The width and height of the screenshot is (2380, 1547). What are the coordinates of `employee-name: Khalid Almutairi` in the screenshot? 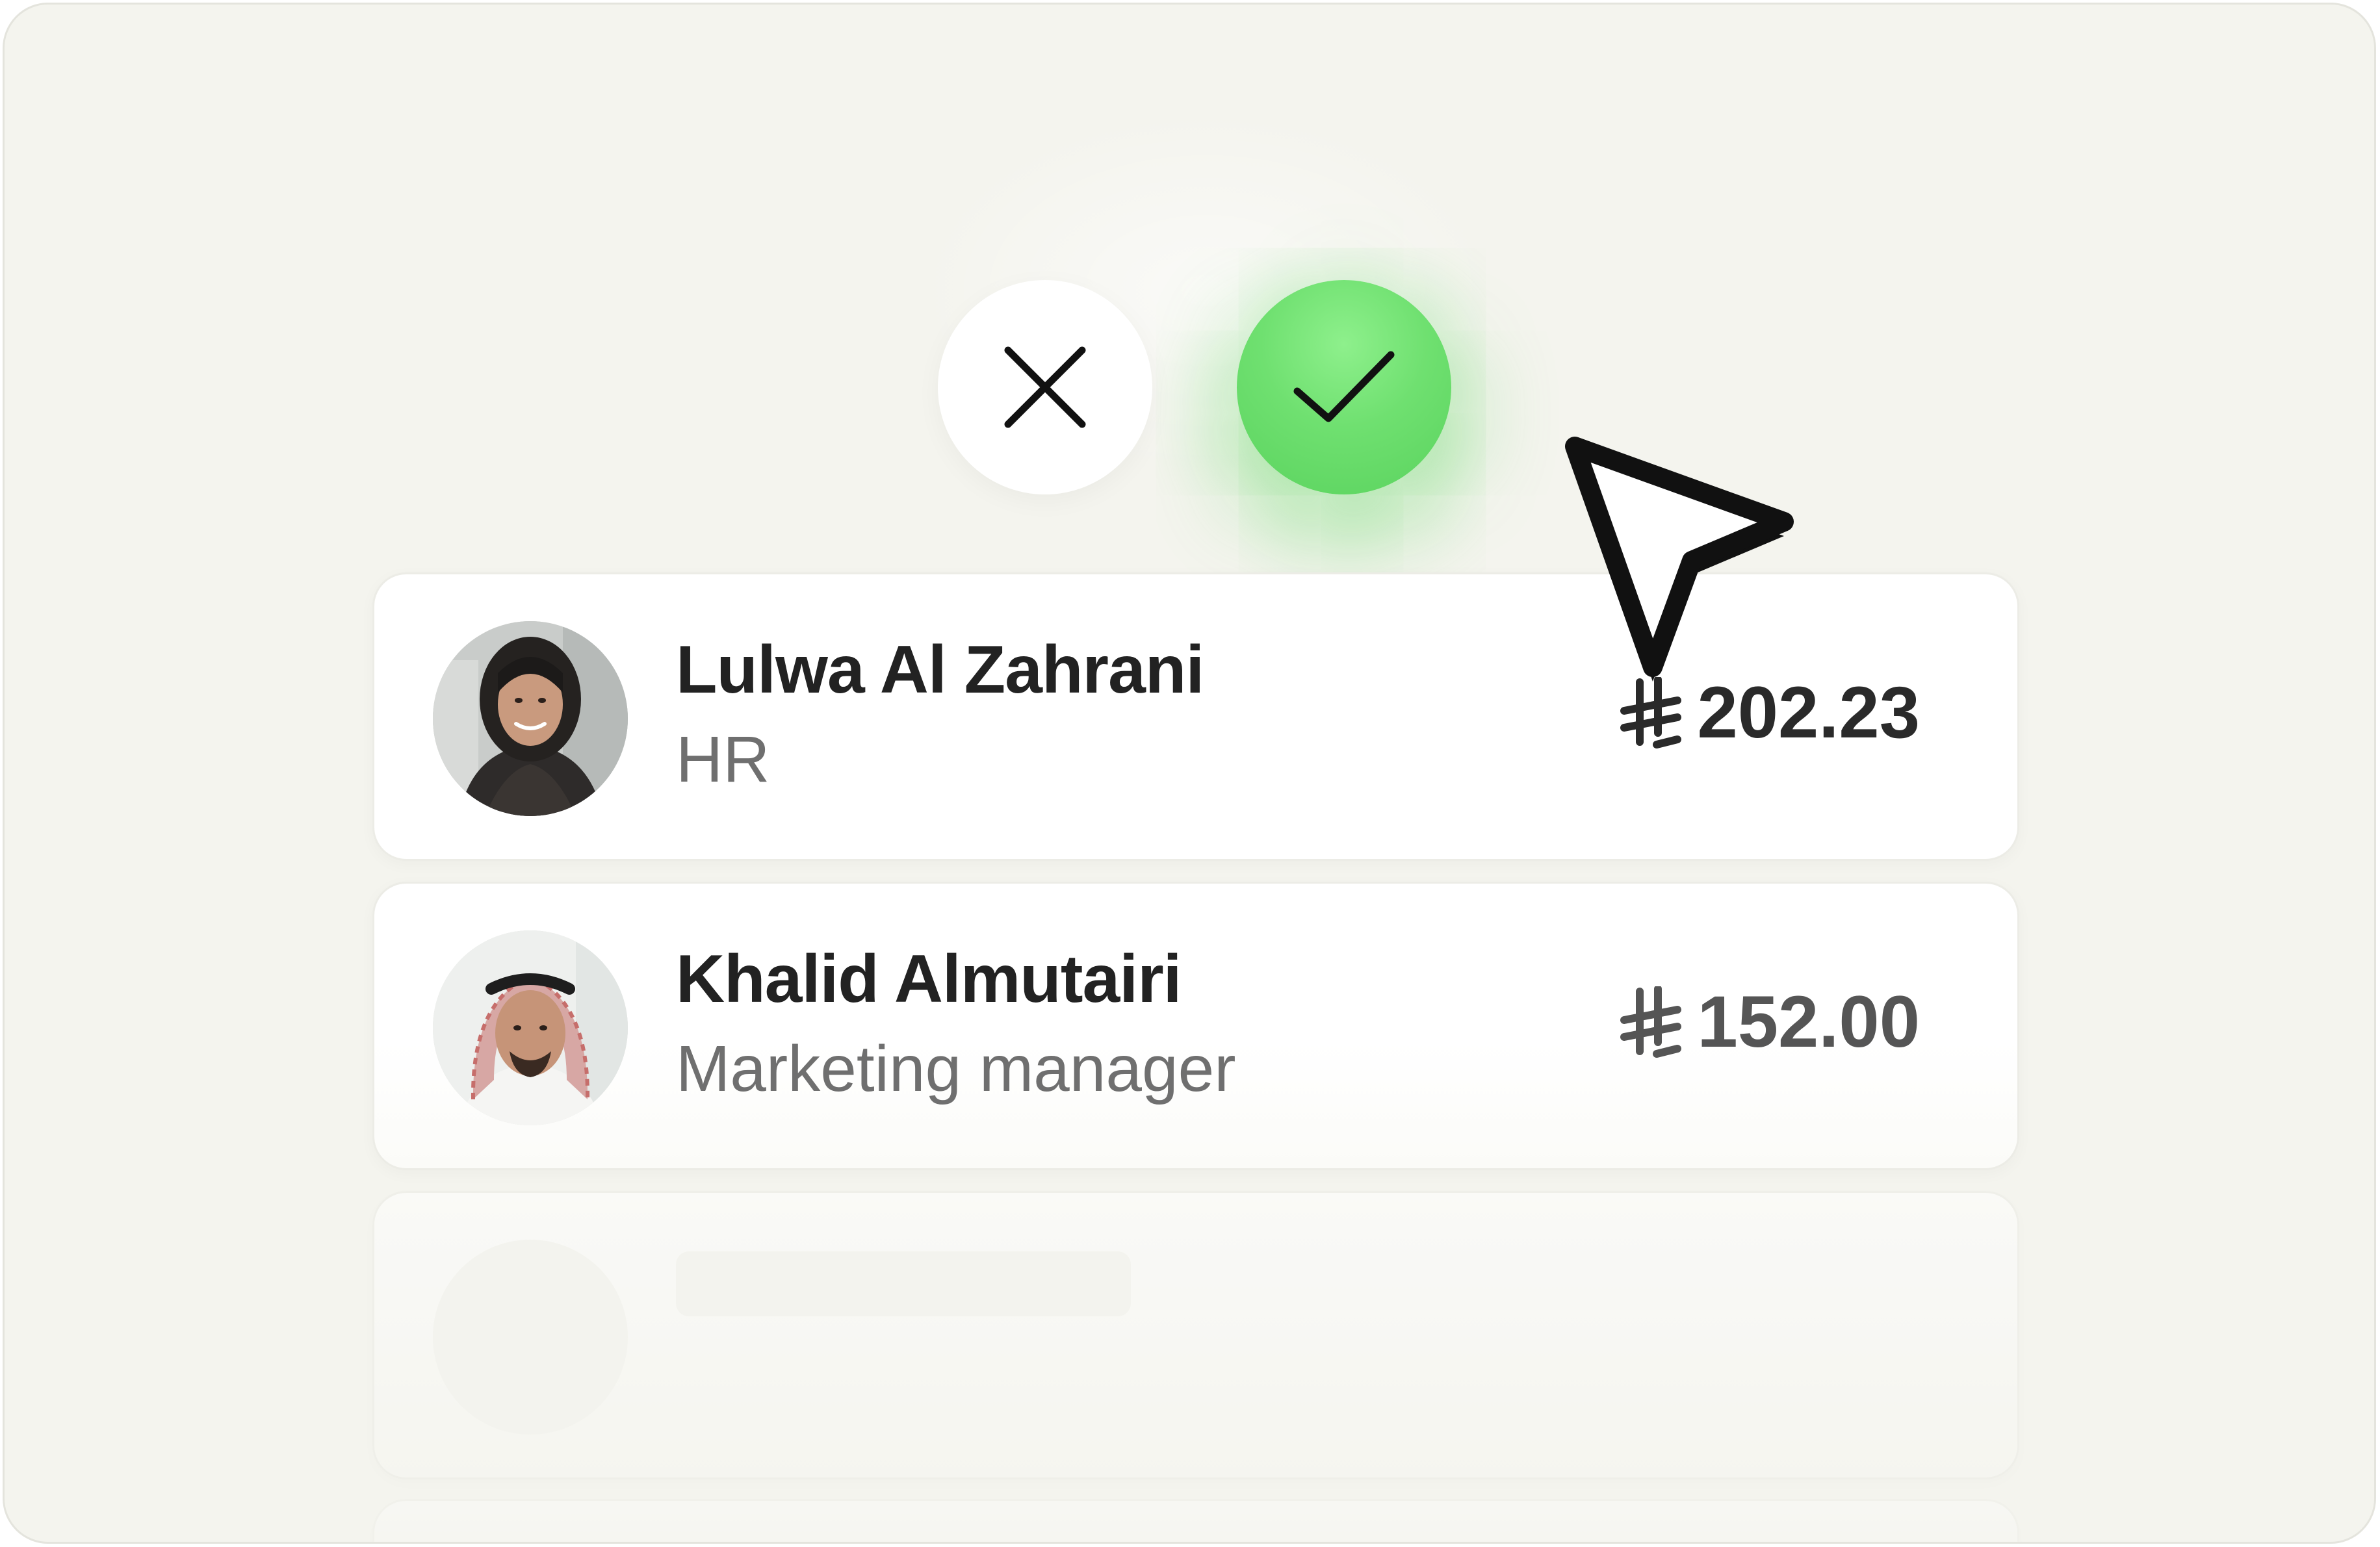 It's located at (929, 979).